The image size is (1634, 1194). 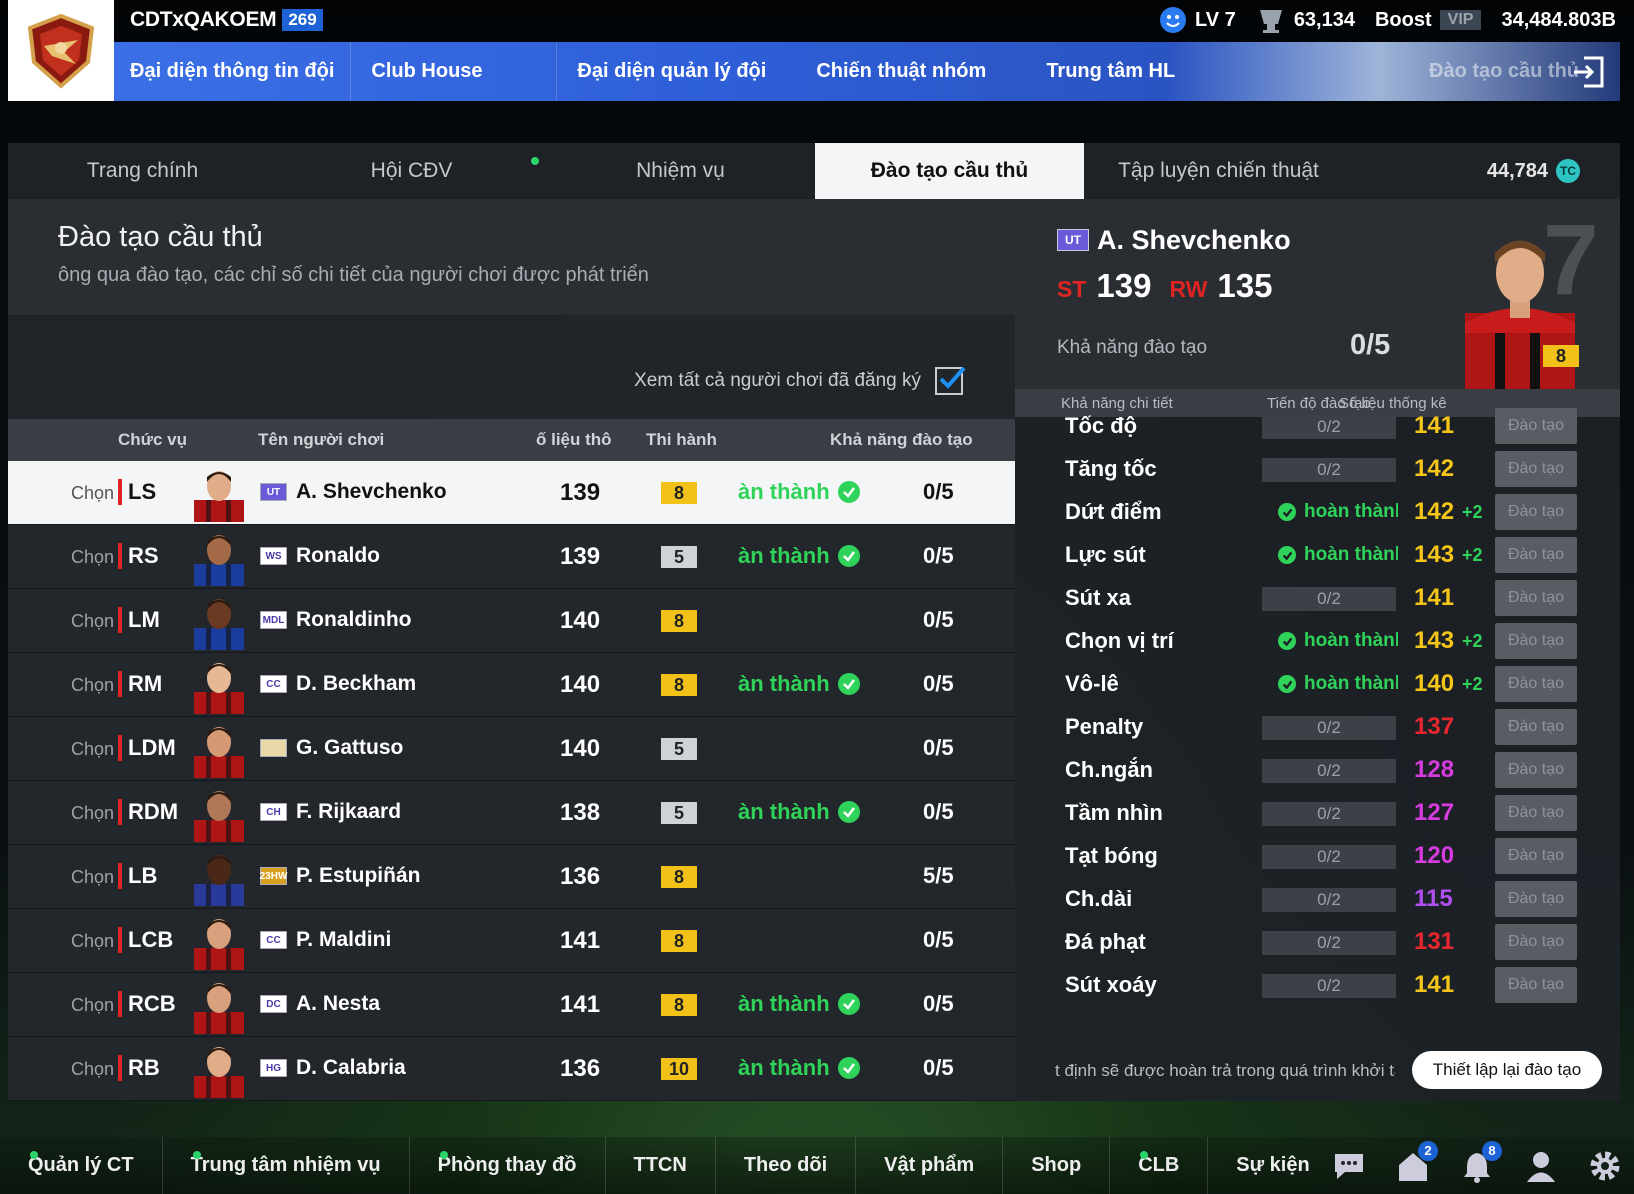 I want to click on player-avatar, so click(x=219, y=688).